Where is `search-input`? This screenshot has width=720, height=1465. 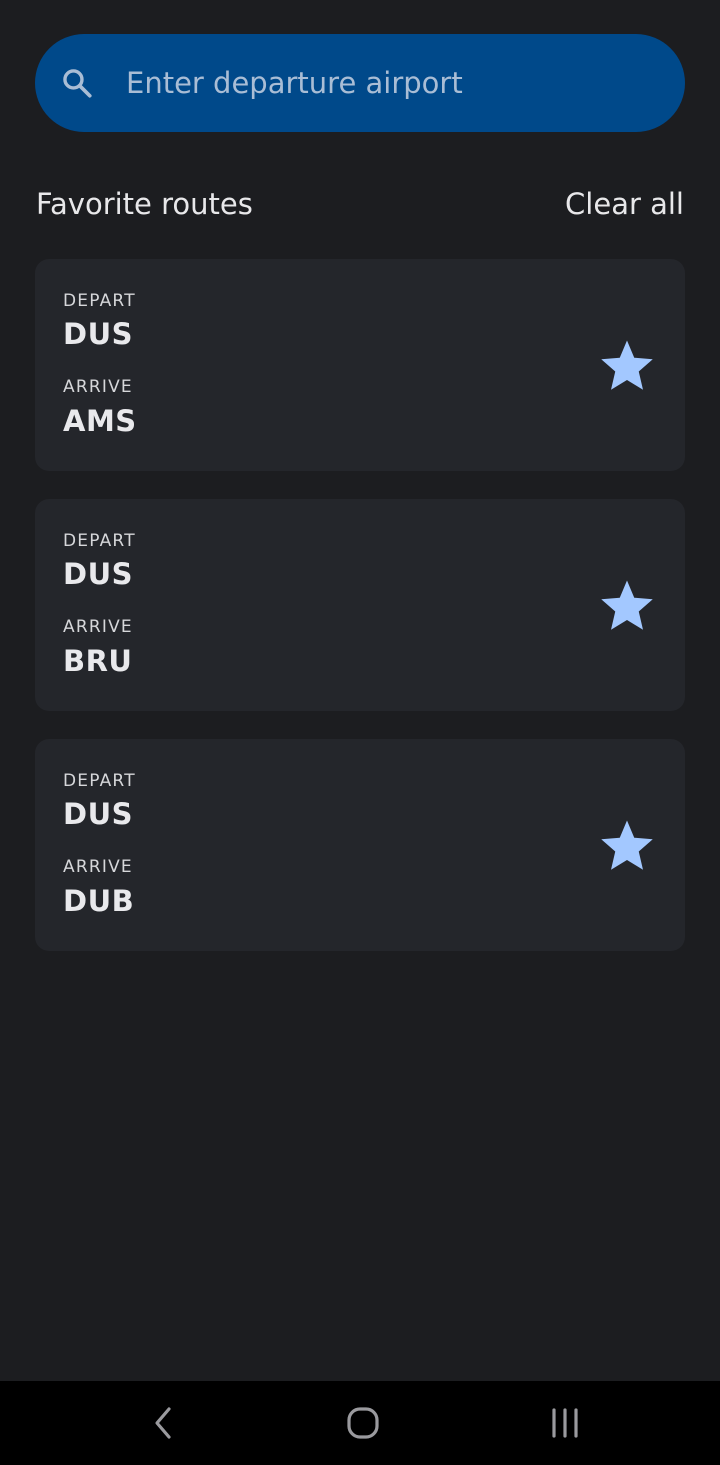 search-input is located at coordinates (391, 83).